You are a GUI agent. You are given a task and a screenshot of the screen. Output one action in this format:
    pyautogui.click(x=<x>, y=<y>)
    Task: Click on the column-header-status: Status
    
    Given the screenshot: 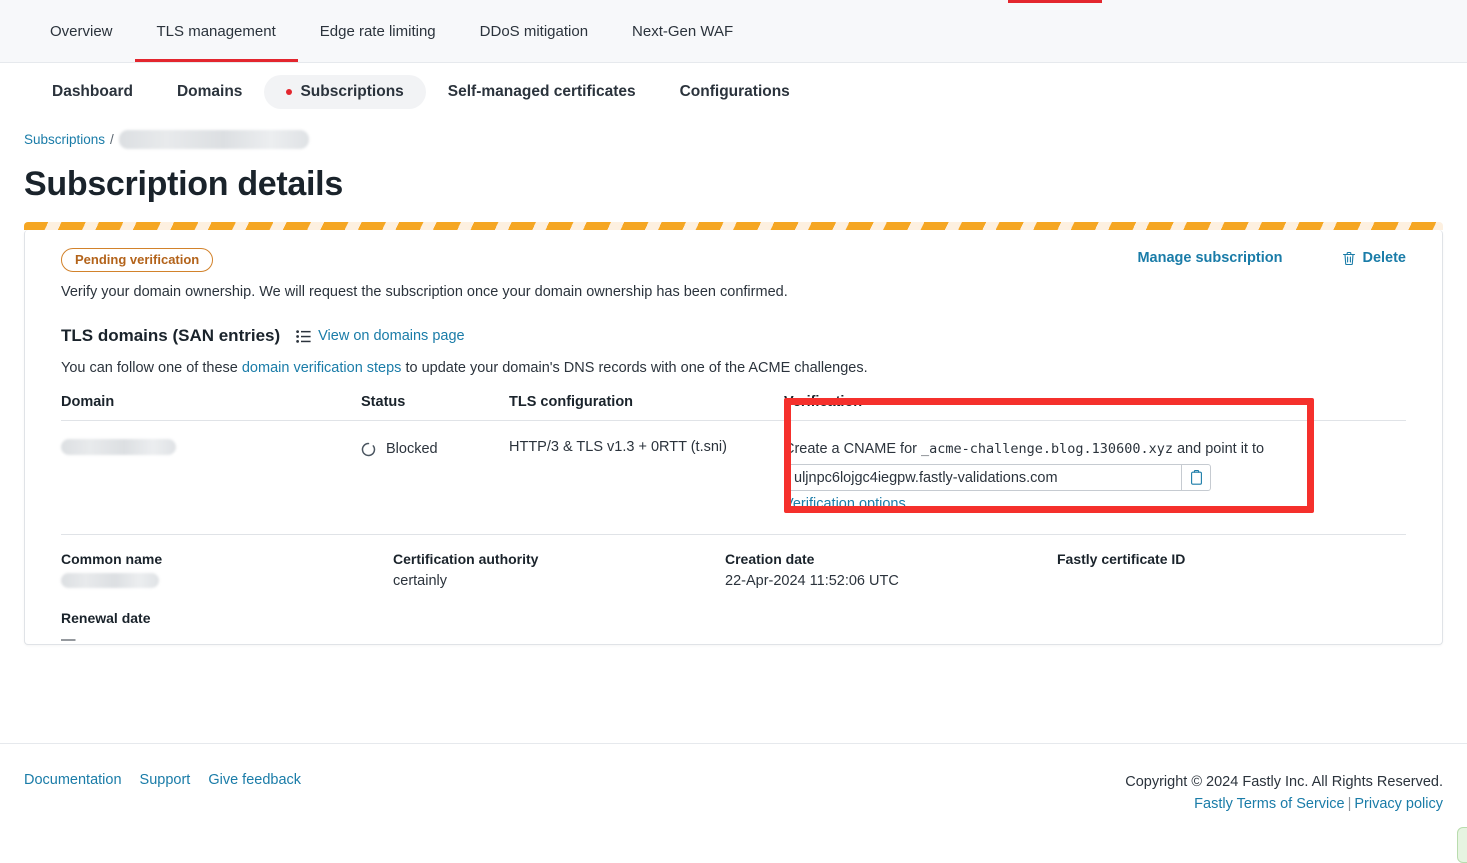 What is the action you would take?
    pyautogui.click(x=435, y=407)
    